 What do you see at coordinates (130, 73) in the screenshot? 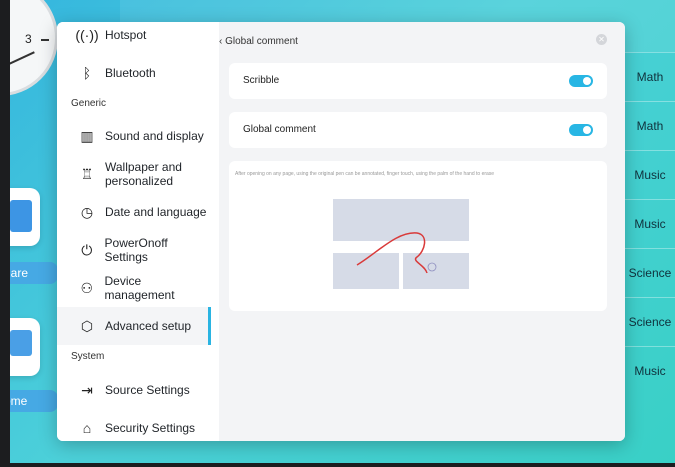
I see `sidebar-item-label: Bluetooth` at bounding box center [130, 73].